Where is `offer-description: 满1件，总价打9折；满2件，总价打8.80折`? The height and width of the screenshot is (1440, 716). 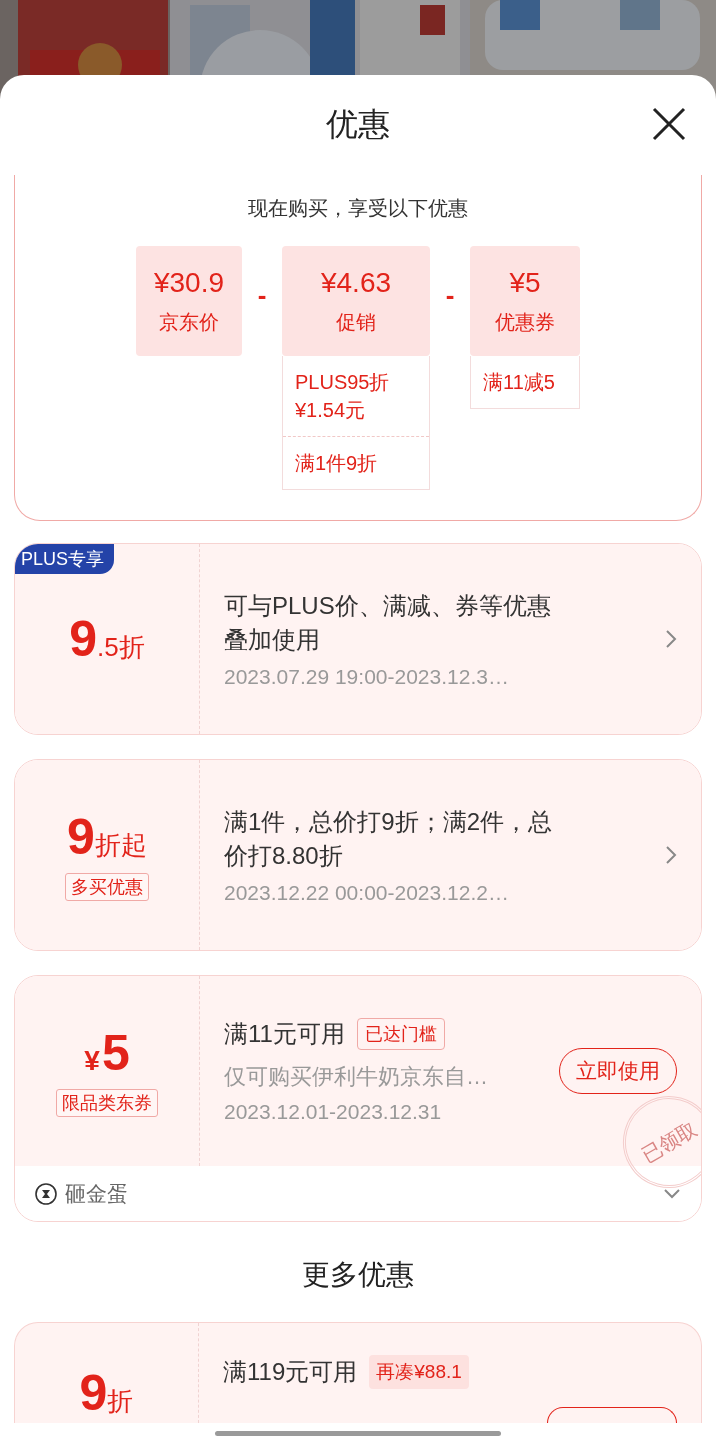 offer-description: 满1件，总价打9折；满2件，总价打8.80折 is located at coordinates (389, 839).